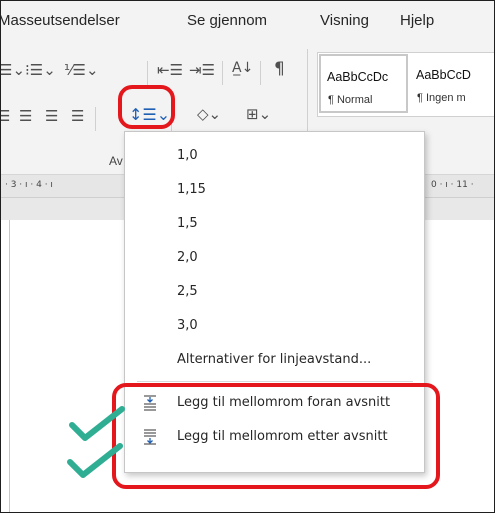  Describe the element at coordinates (358, 77) in the screenshot. I see `style-sample: AaBbCcDc` at that location.